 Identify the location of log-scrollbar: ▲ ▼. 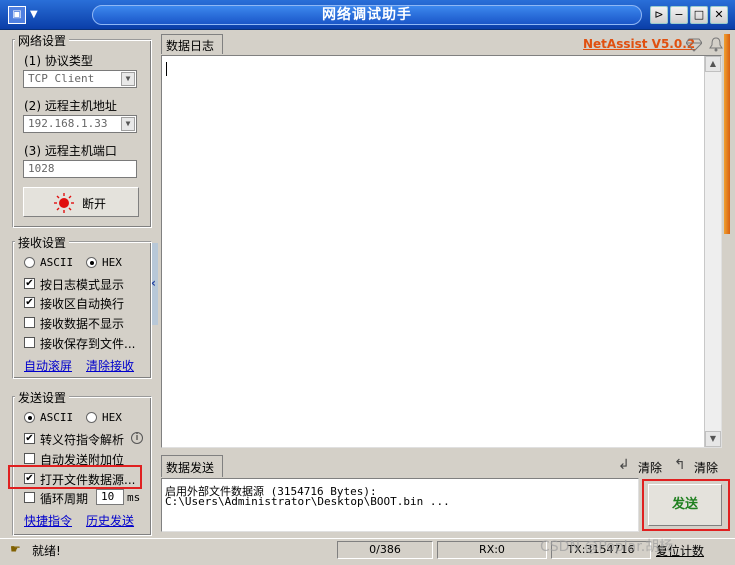
(712, 251).